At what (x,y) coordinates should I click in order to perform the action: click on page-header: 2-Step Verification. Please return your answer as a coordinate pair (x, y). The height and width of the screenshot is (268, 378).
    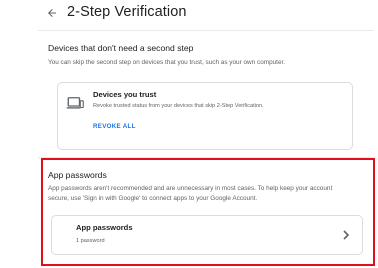
    Looking at the image, I should click on (189, 13).